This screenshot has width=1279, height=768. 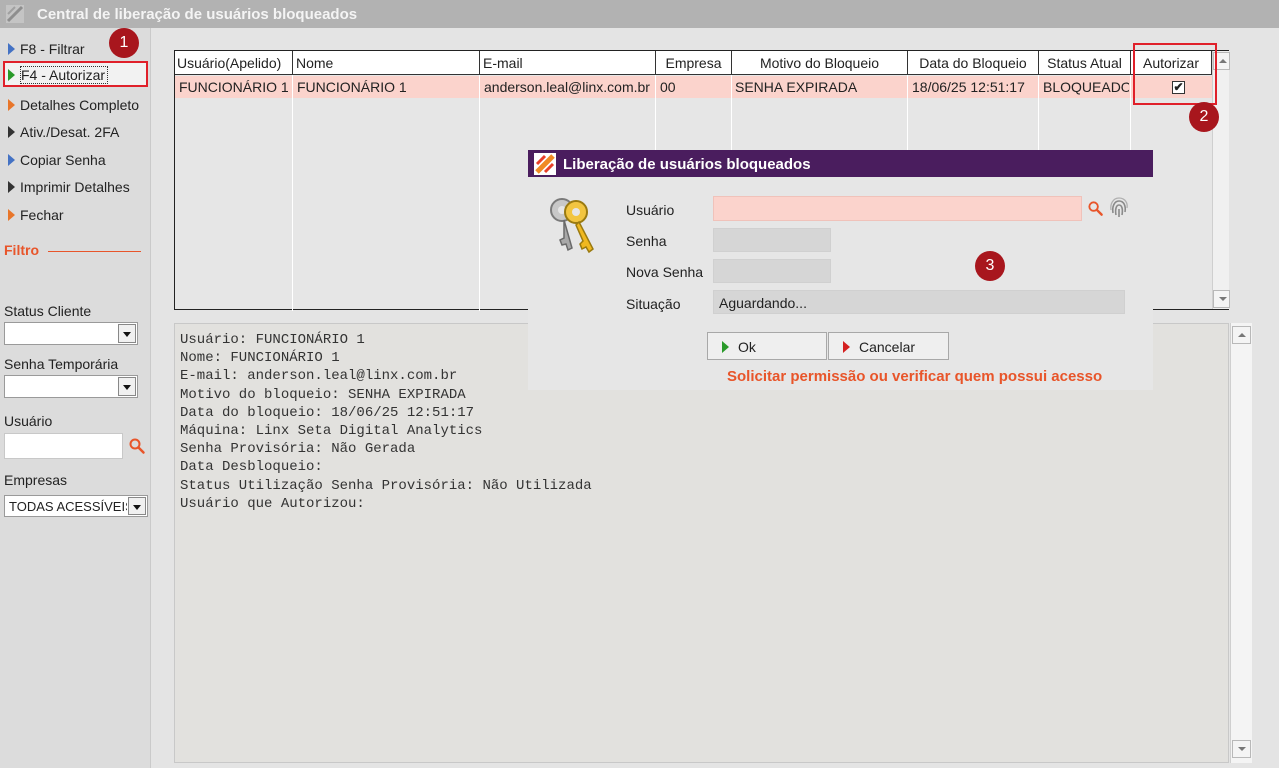 I want to click on dialog-usuario-input, so click(x=897, y=208).